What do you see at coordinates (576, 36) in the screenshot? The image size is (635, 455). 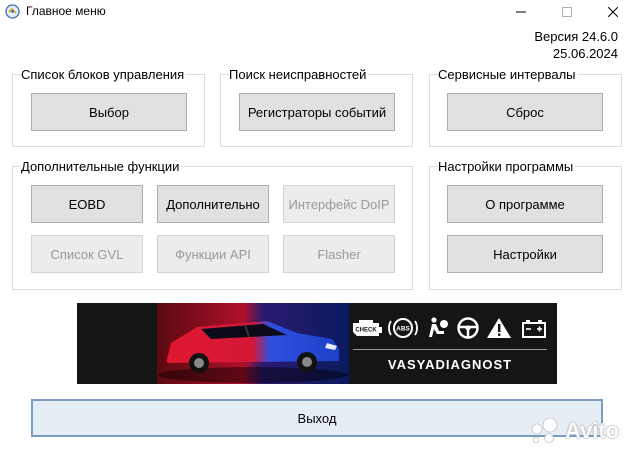 I see `version-number: Версия 24.6.0` at bounding box center [576, 36].